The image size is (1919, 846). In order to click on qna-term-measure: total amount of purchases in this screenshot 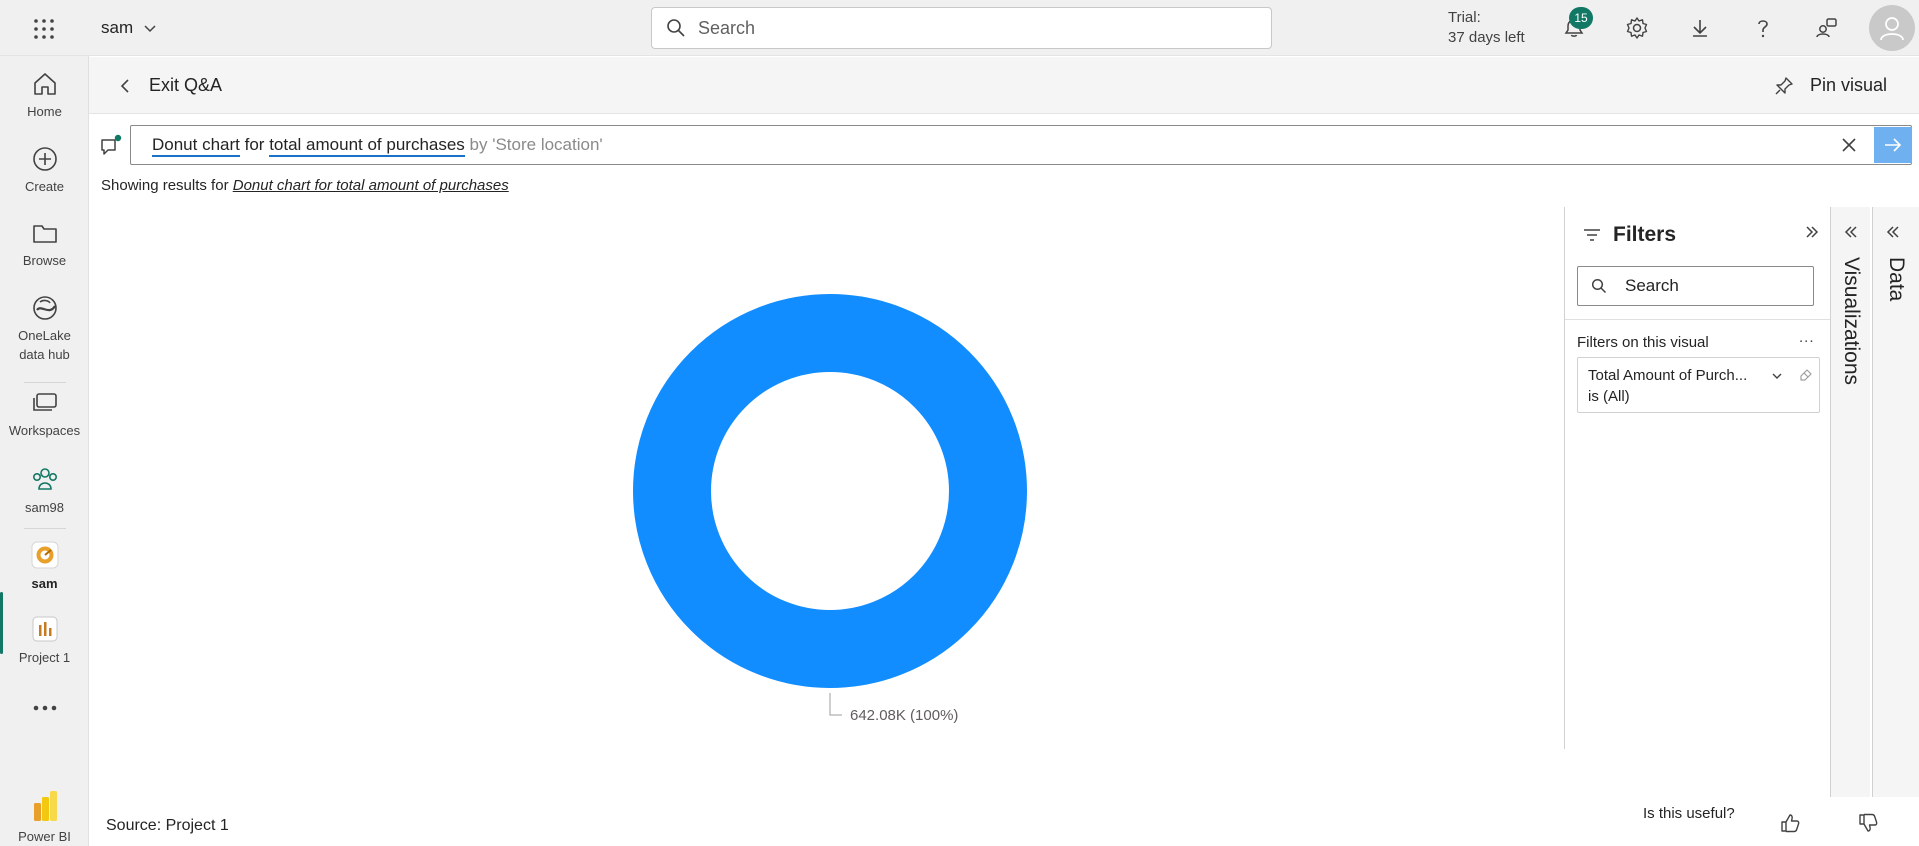, I will do `click(367, 146)`.